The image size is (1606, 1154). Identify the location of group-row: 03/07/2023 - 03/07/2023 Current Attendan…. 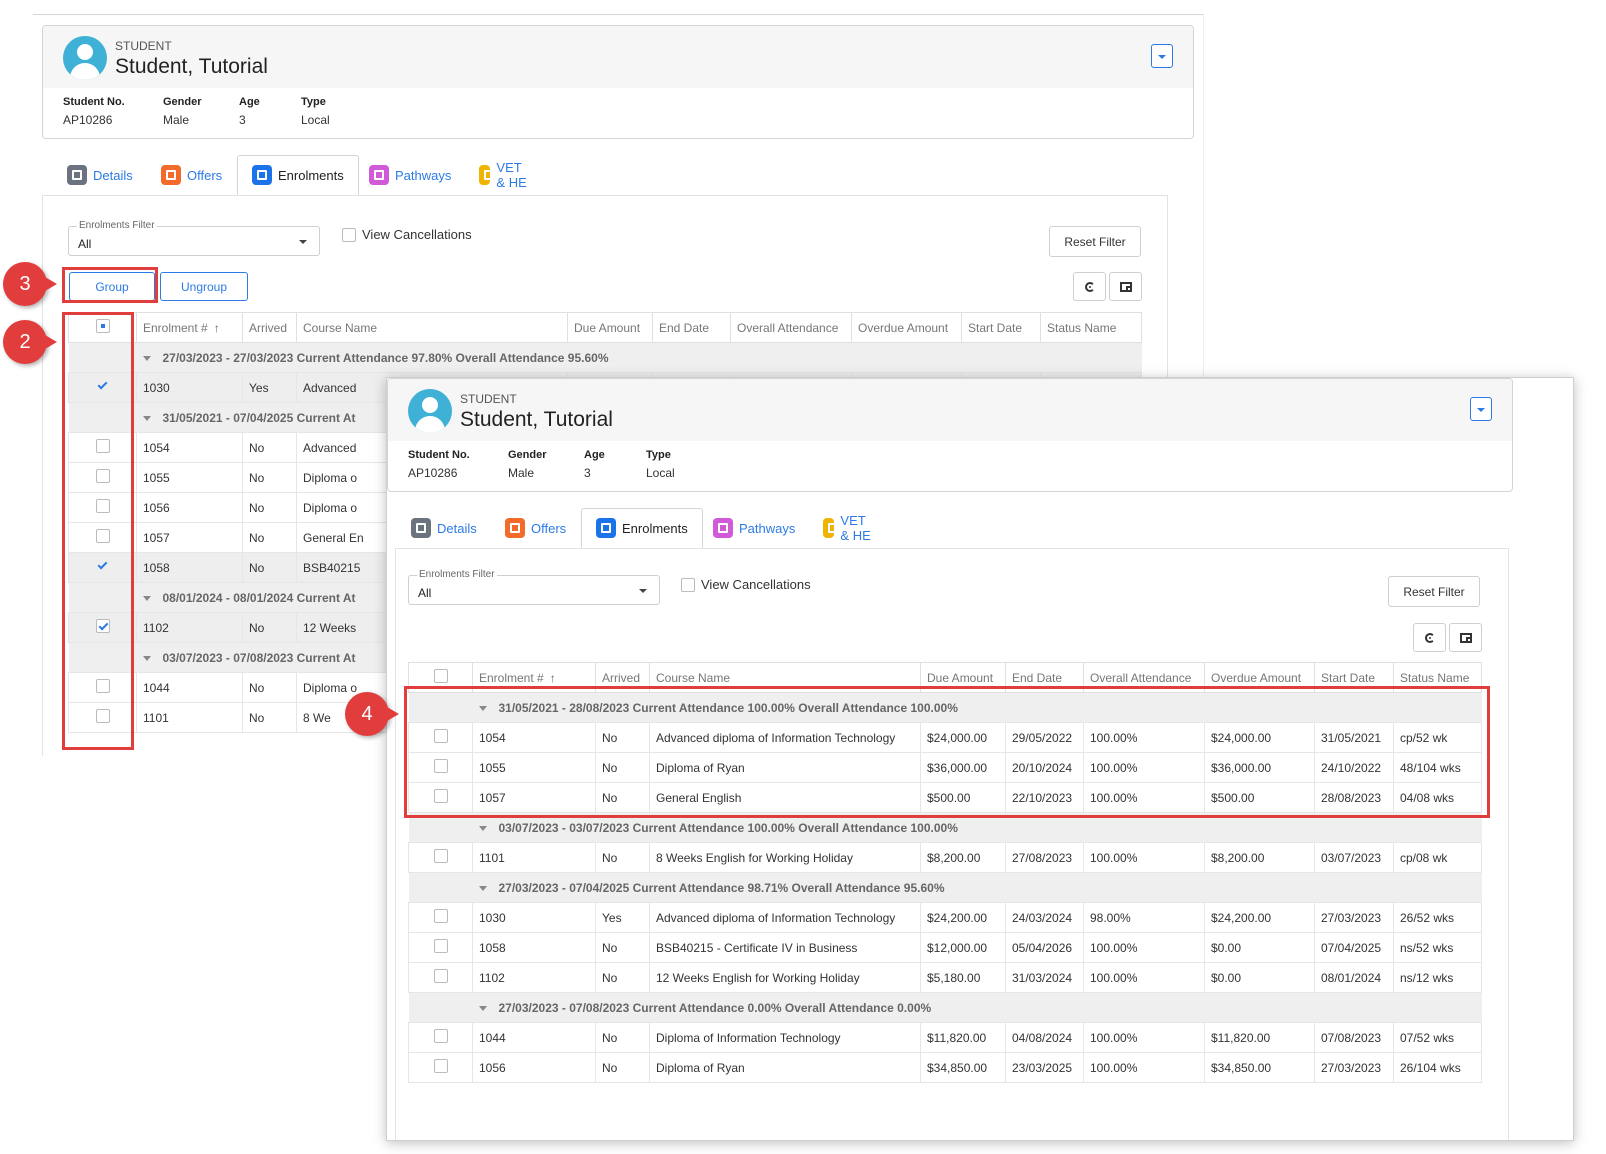
(945, 827).